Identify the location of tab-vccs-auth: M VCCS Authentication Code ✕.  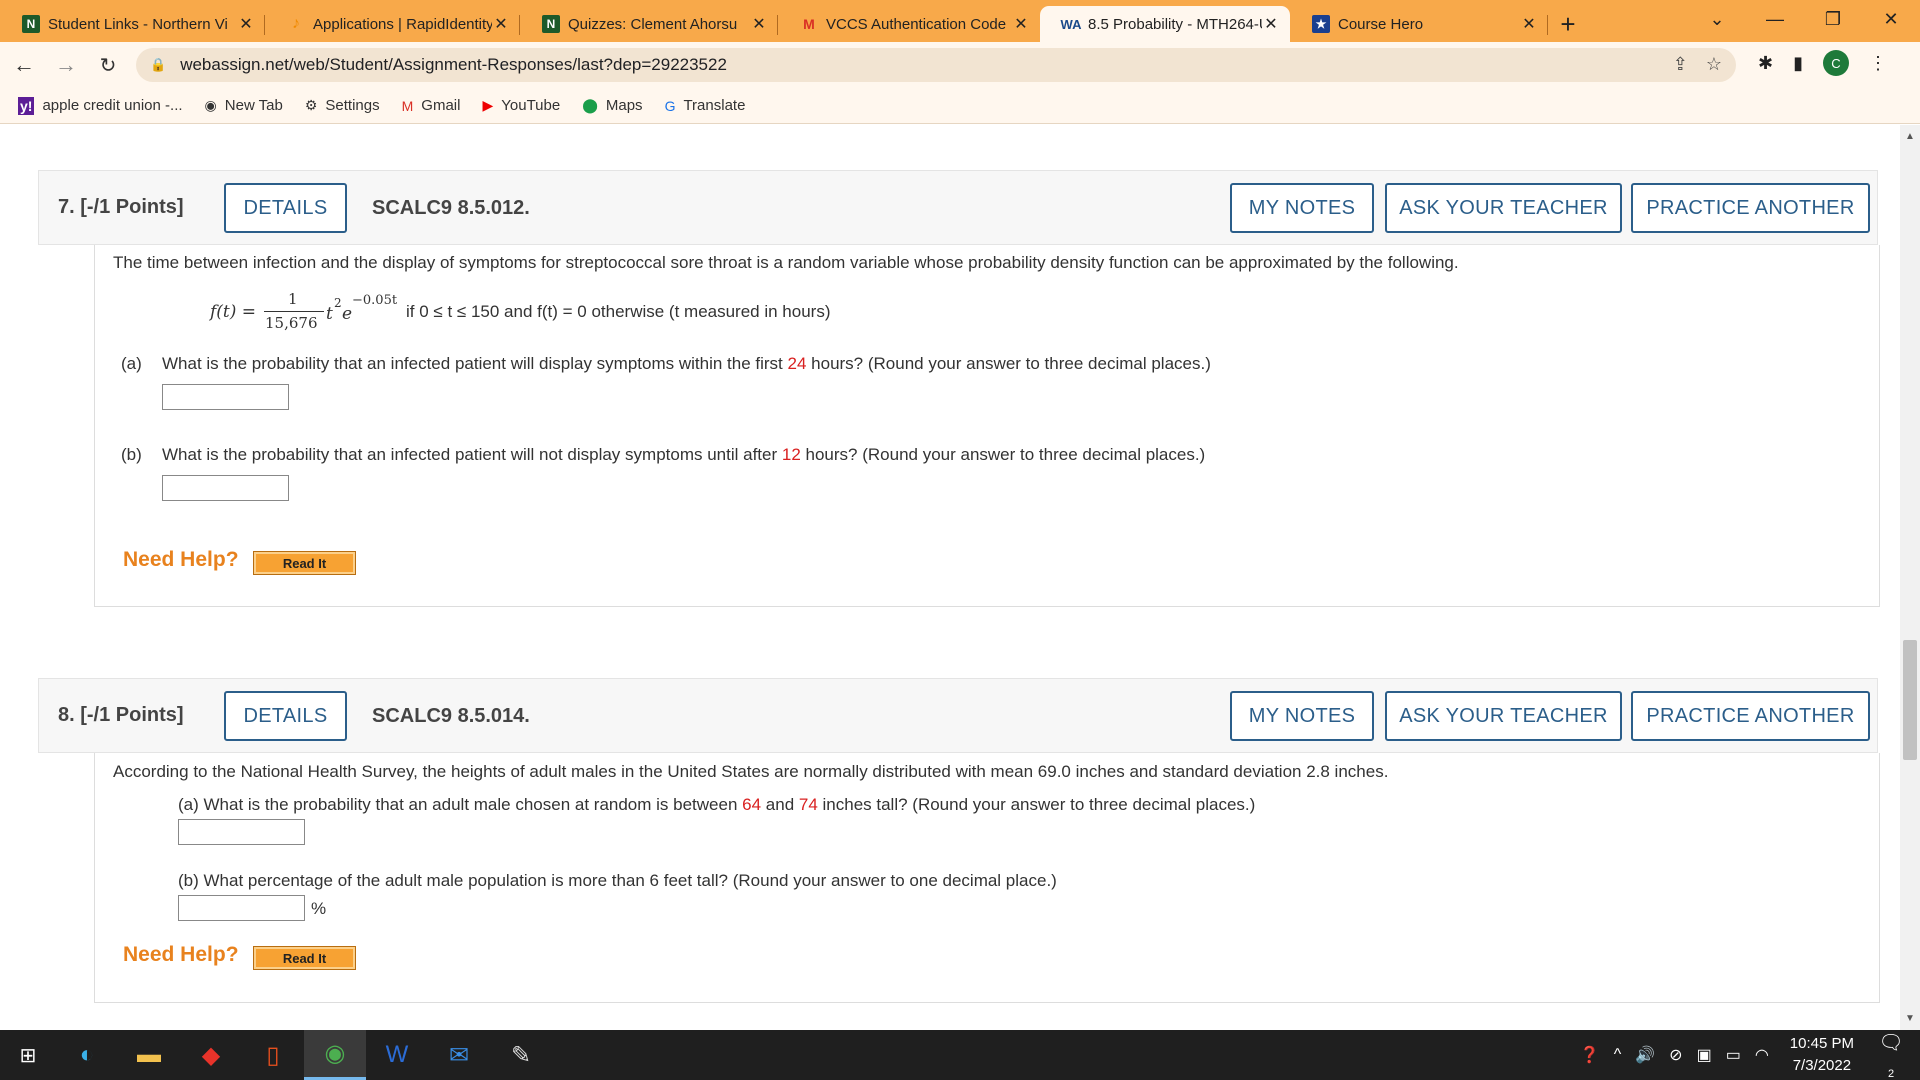
(909, 24).